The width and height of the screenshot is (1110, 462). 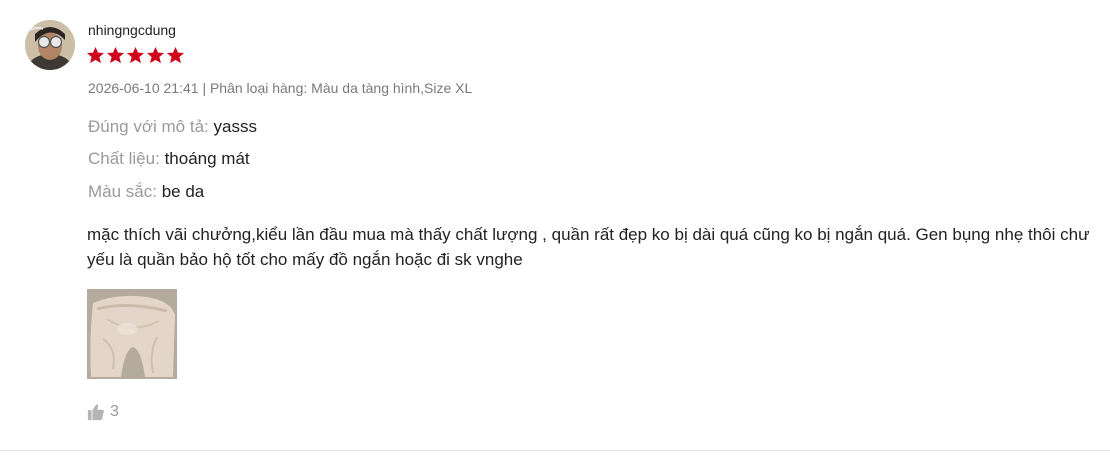 I want to click on avatar-image, so click(x=50, y=45).